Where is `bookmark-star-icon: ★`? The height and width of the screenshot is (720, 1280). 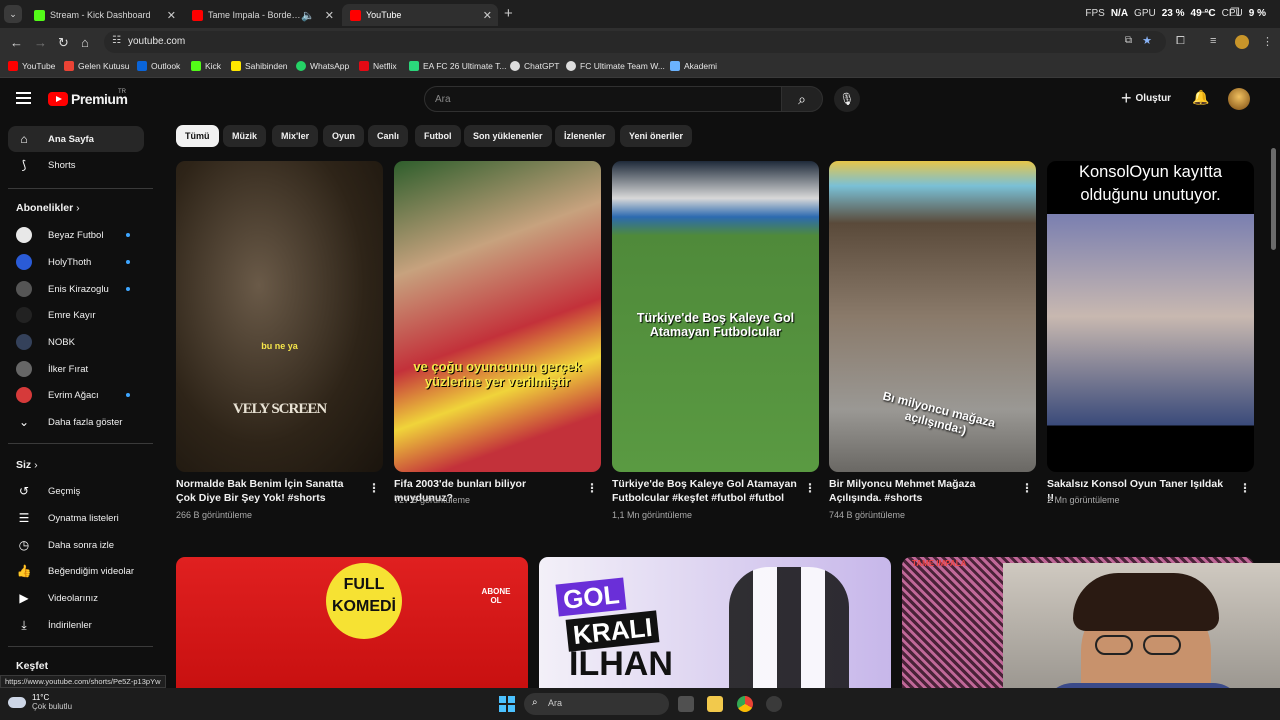
bookmark-star-icon: ★ is located at coordinates (1147, 40).